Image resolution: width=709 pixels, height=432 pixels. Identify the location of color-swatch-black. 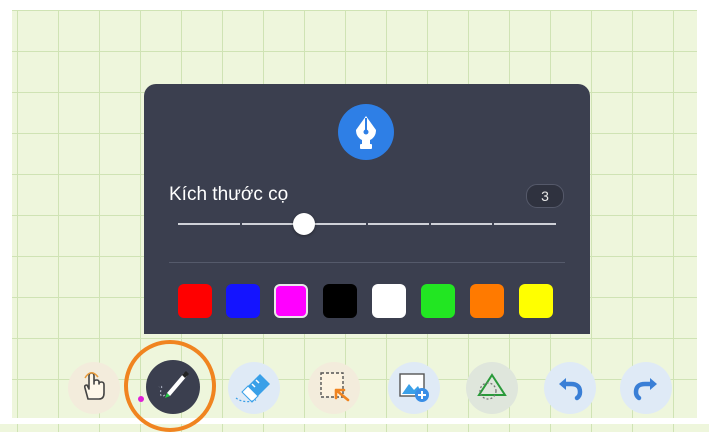
(340, 301).